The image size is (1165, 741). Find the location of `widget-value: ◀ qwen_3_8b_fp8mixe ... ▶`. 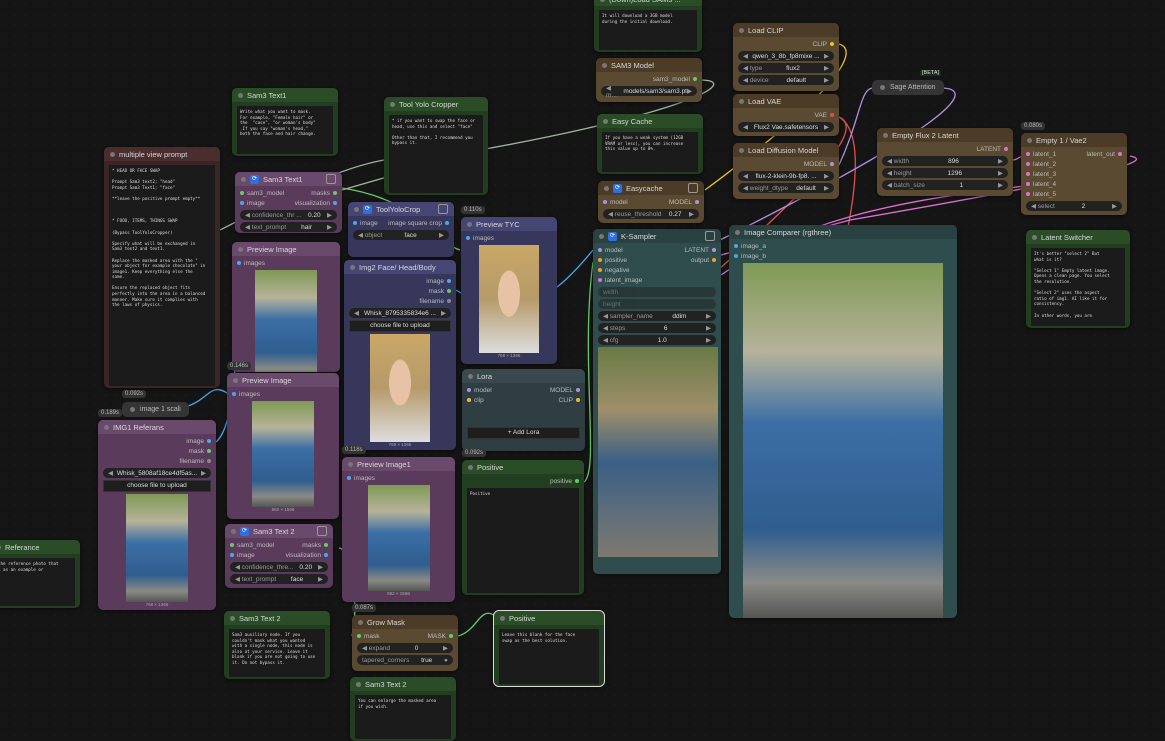

widget-value: ◀ qwen_3_8b_fp8mixe ... ▶ is located at coordinates (786, 56).